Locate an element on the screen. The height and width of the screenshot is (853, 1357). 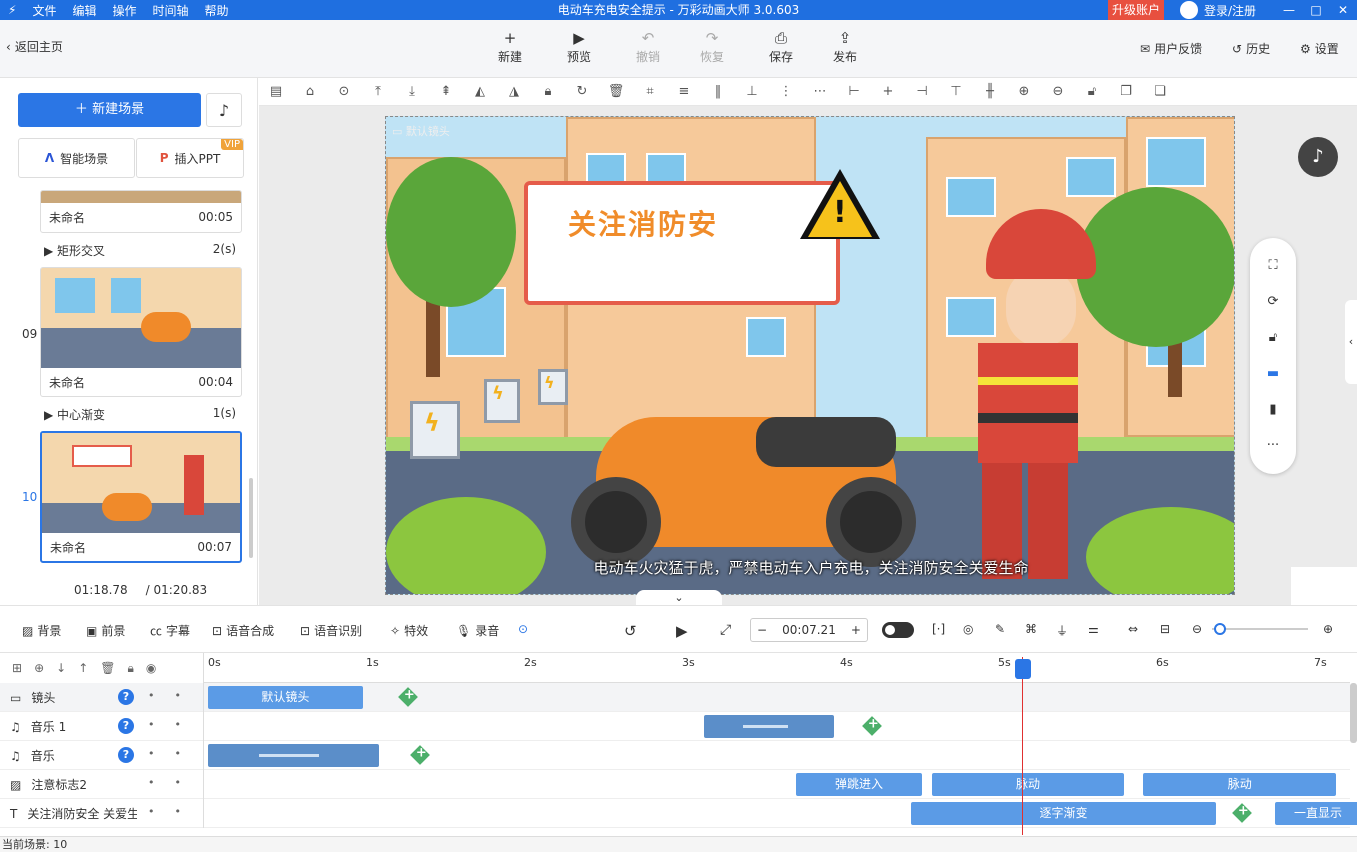
brush-icon: ⌘ is located at coordinates (1031, 629).